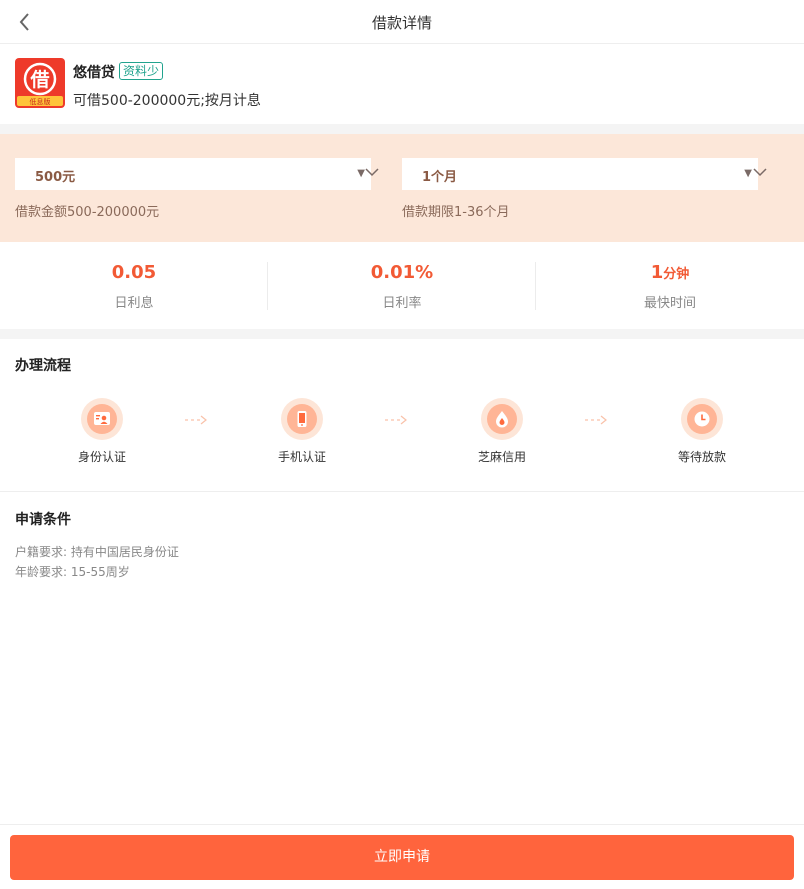  Describe the element at coordinates (134, 303) in the screenshot. I see `stat-label: 日利息` at that location.